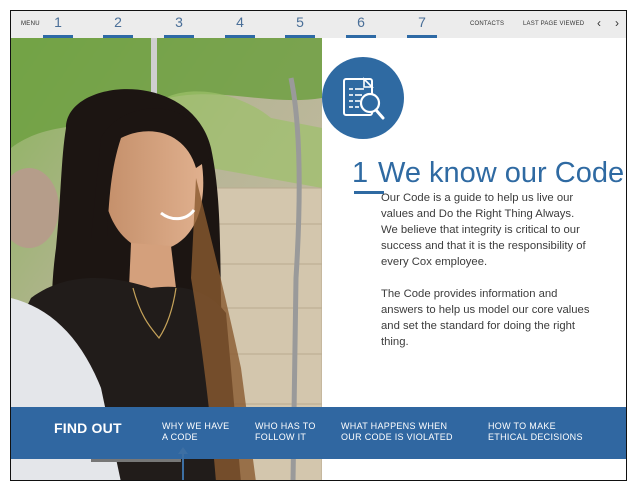 The width and height of the screenshot is (630, 483). Describe the element at coordinates (281, 437) in the screenshot. I see `find-out-item-line: FOLLOW IT` at that location.